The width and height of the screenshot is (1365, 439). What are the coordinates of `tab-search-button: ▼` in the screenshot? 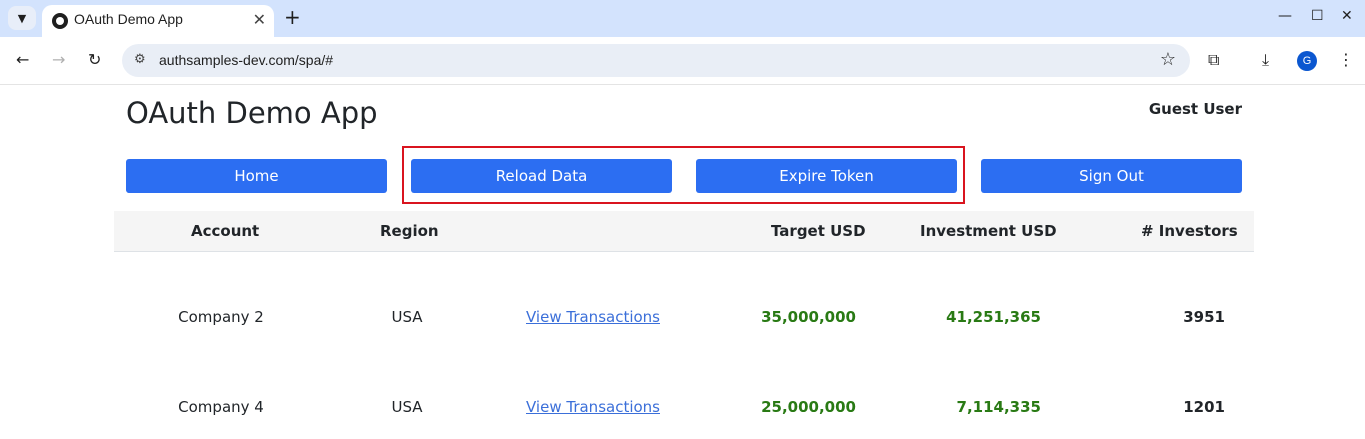 It's located at (22, 18).